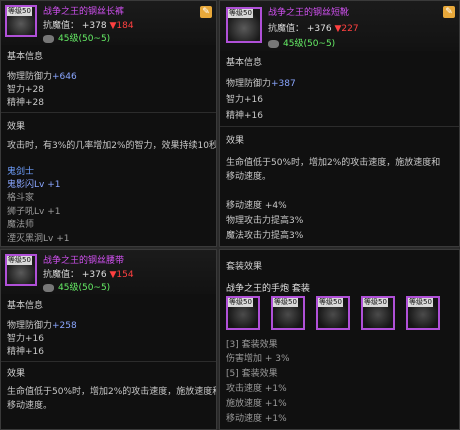 Image resolution: width=460 pixels, height=430 pixels. Describe the element at coordinates (34, 185) in the screenshot. I see `skill-1: 鬼影闪Lv +1` at that location.